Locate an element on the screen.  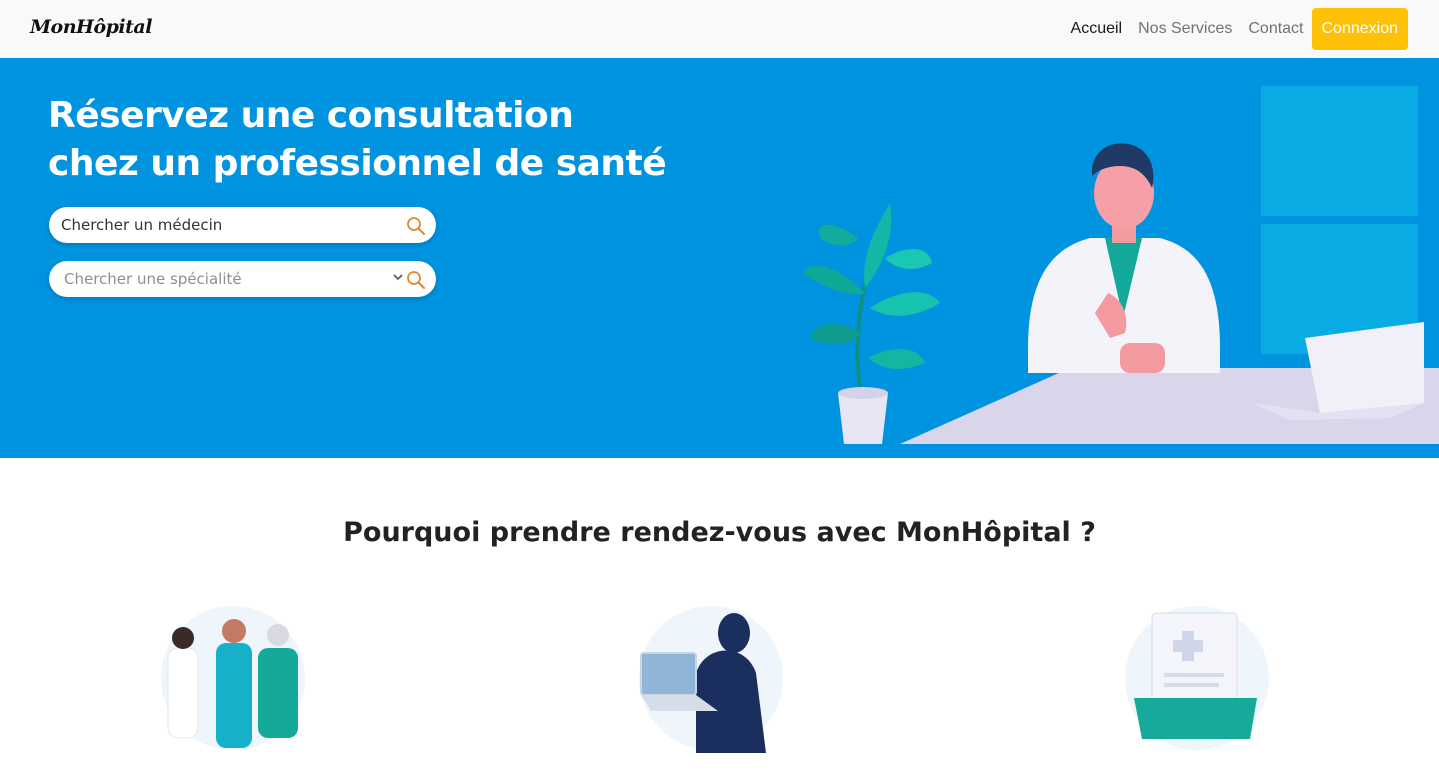
specialty-select-placeholder: Chercher une spécialité is located at coordinates (153, 279).